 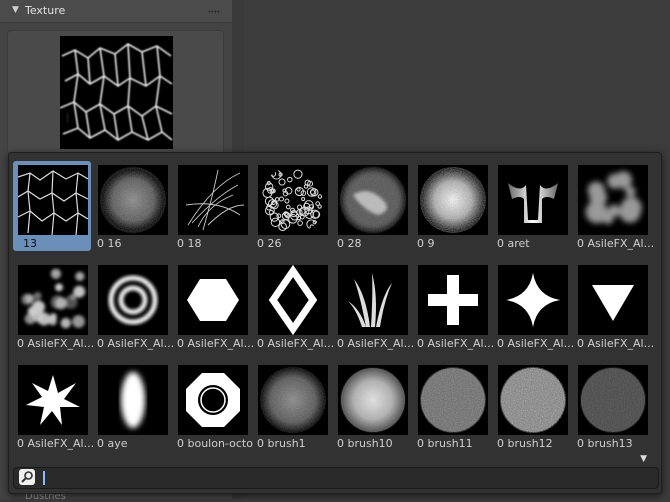 I want to click on texture-label: 0 9, so click(x=426, y=243).